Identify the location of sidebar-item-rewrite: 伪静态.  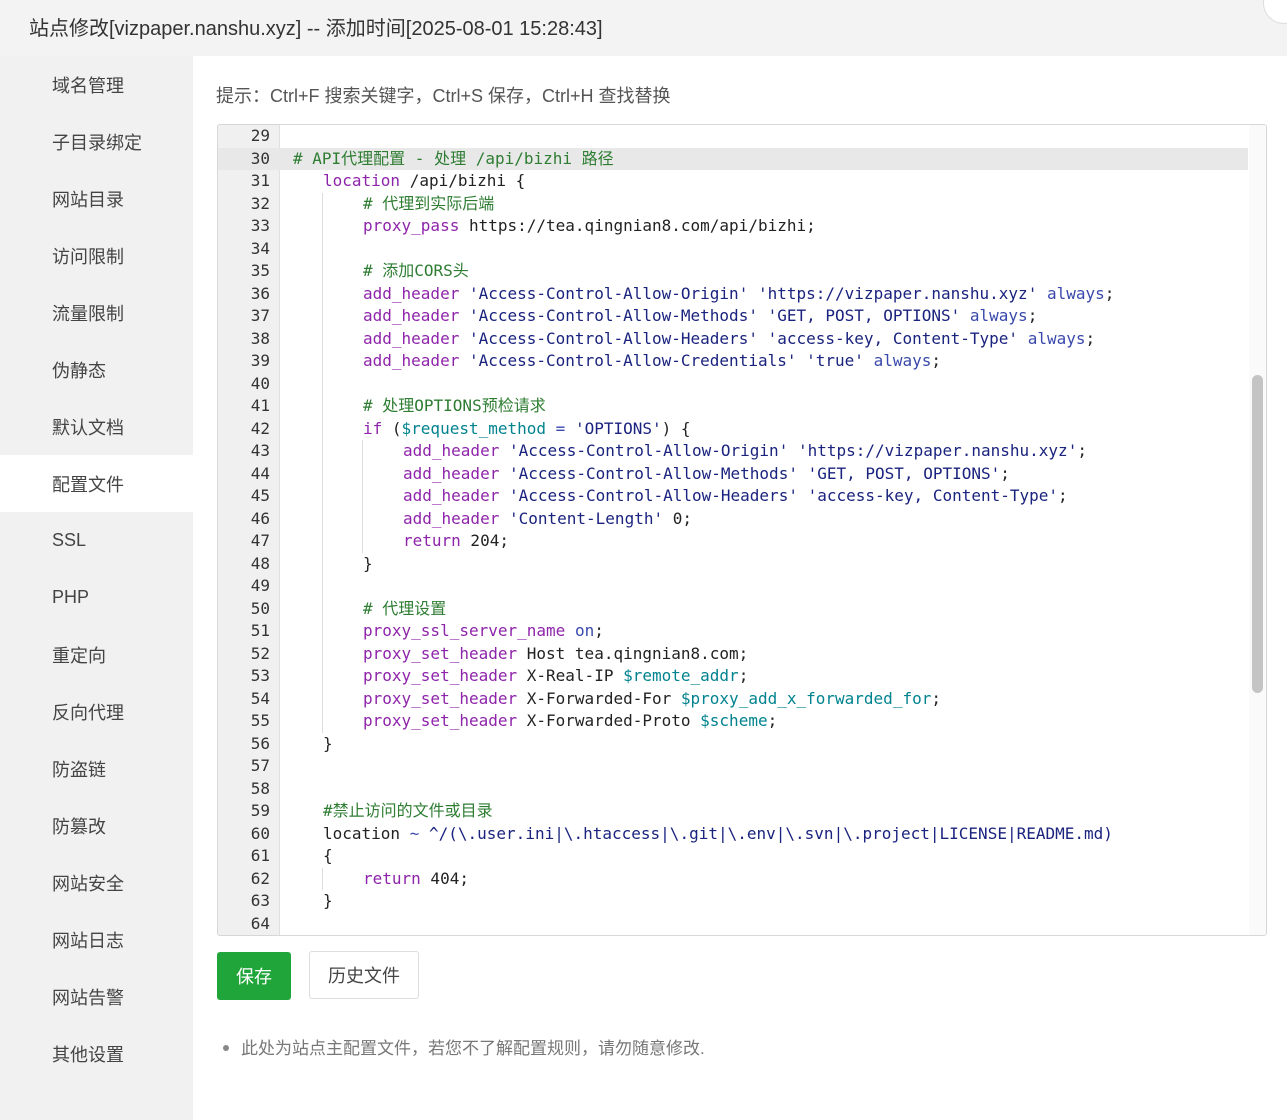
(96, 369).